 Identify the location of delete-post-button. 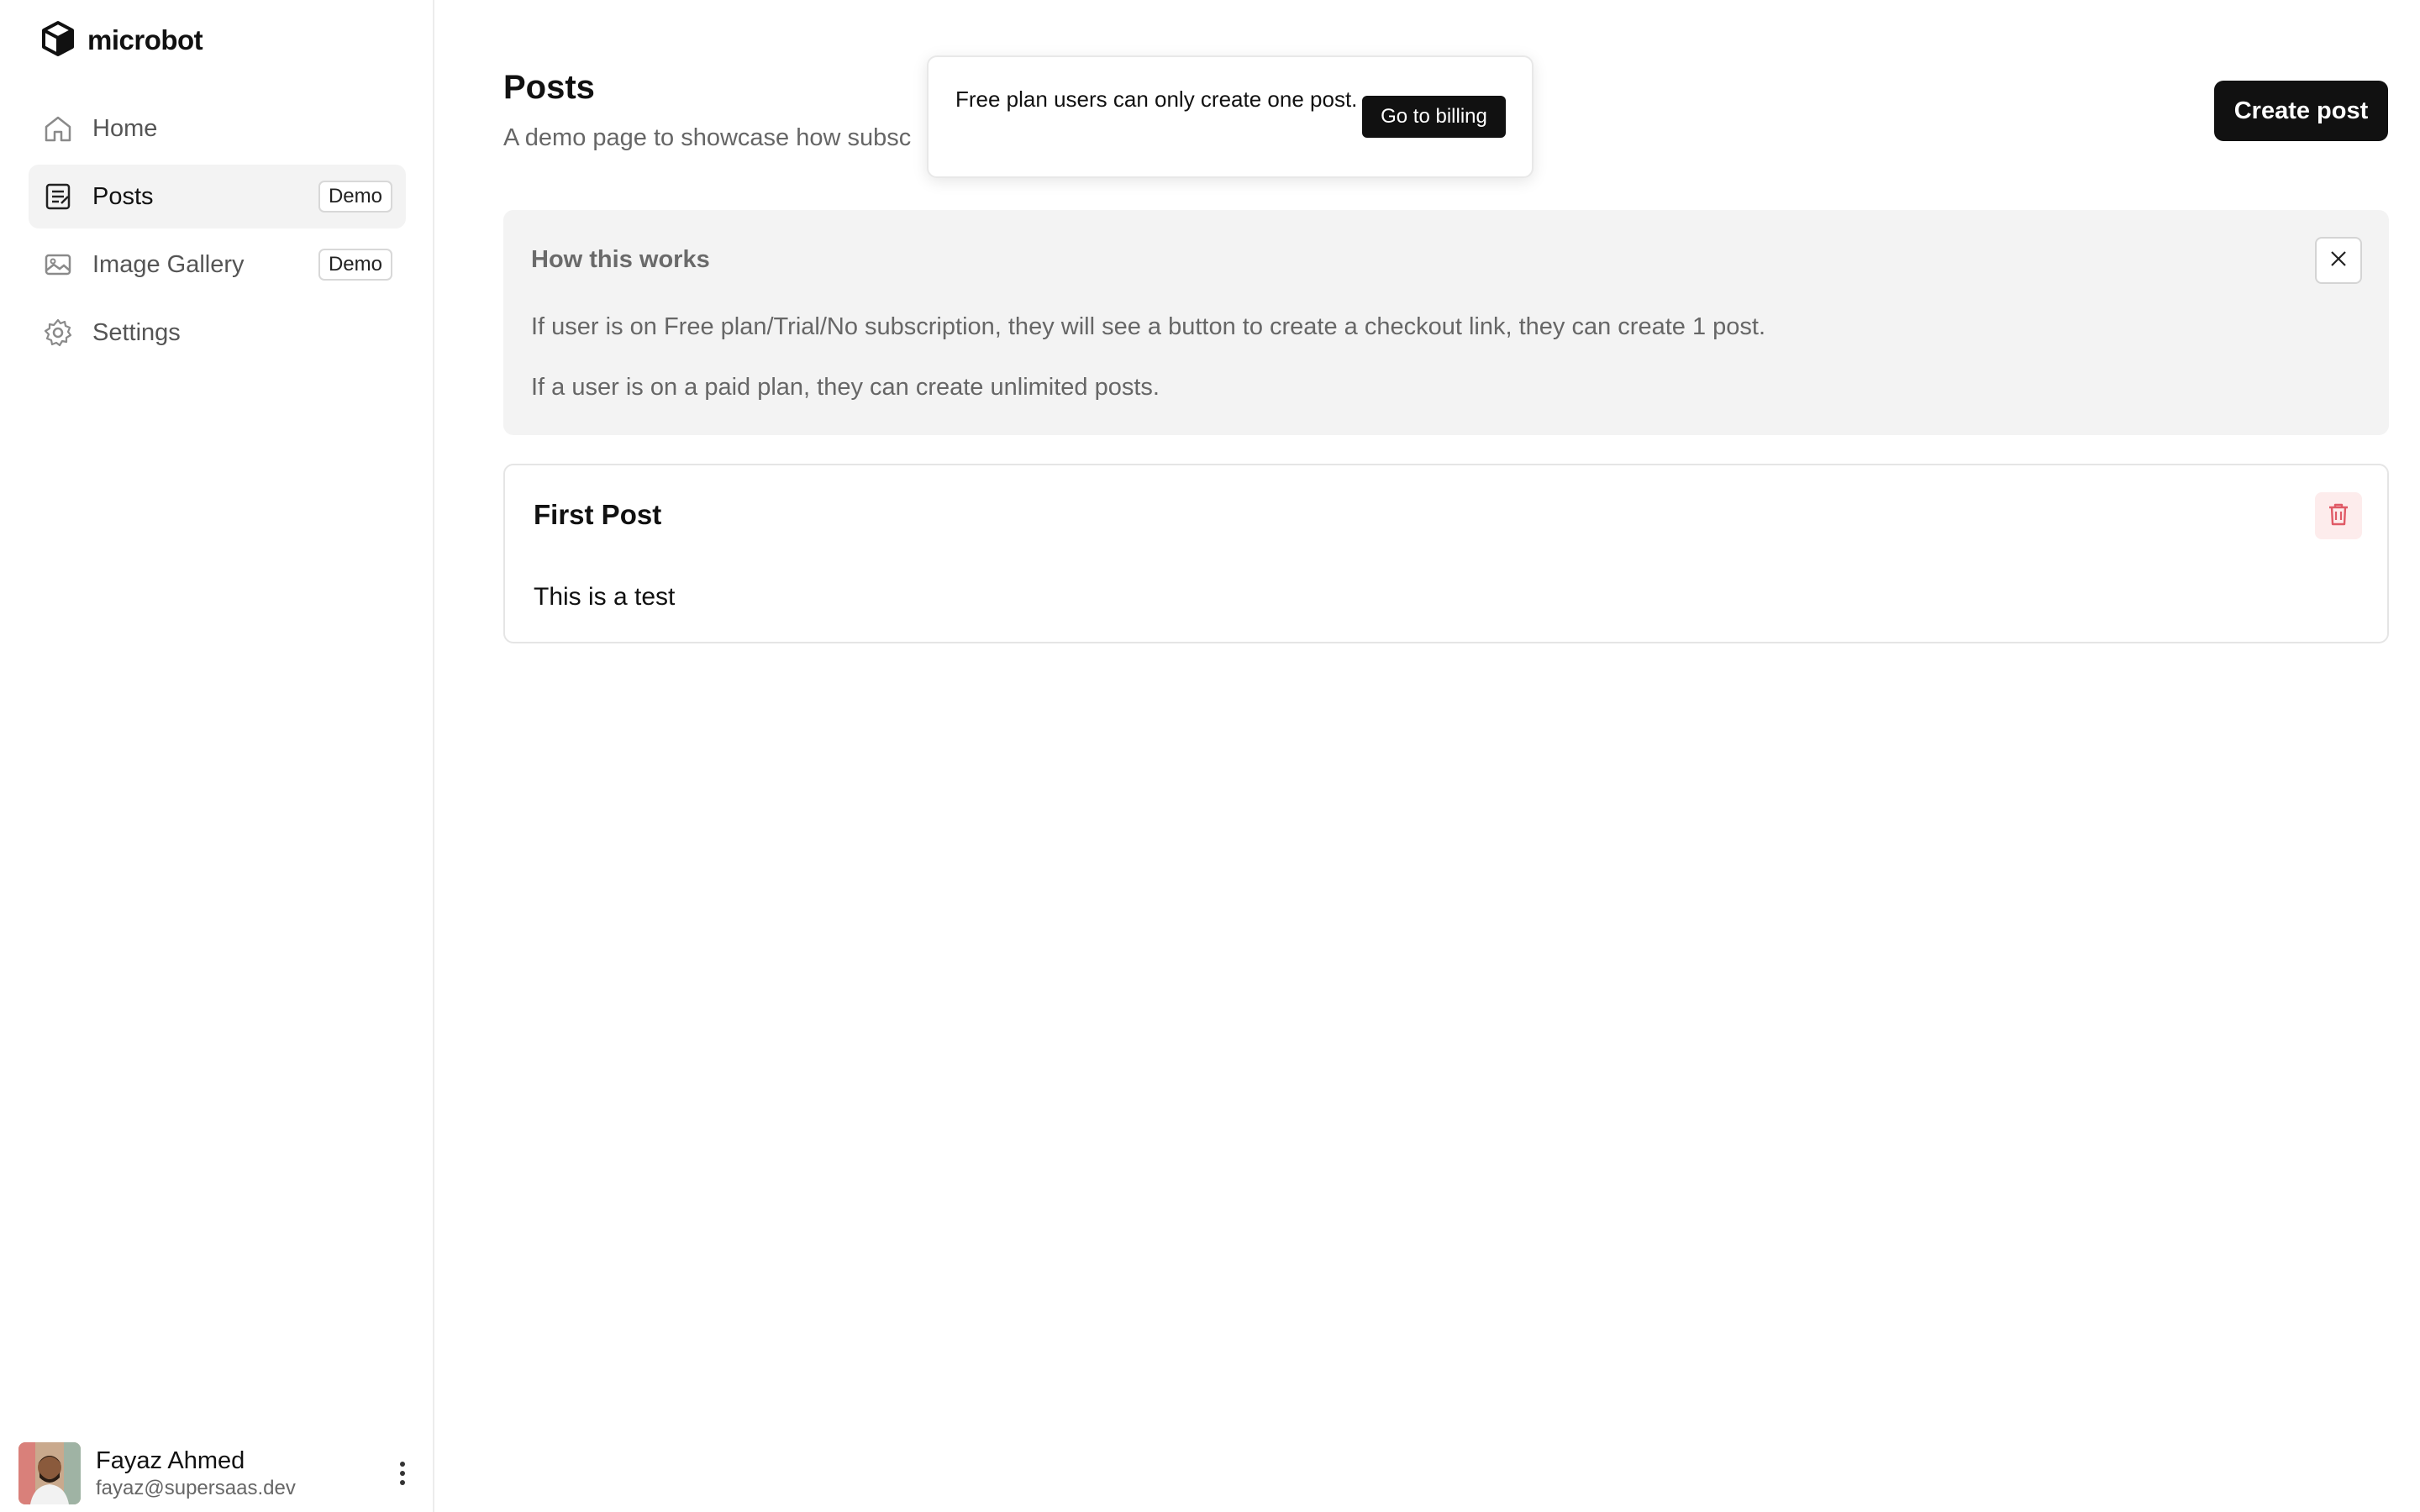
(2338, 515).